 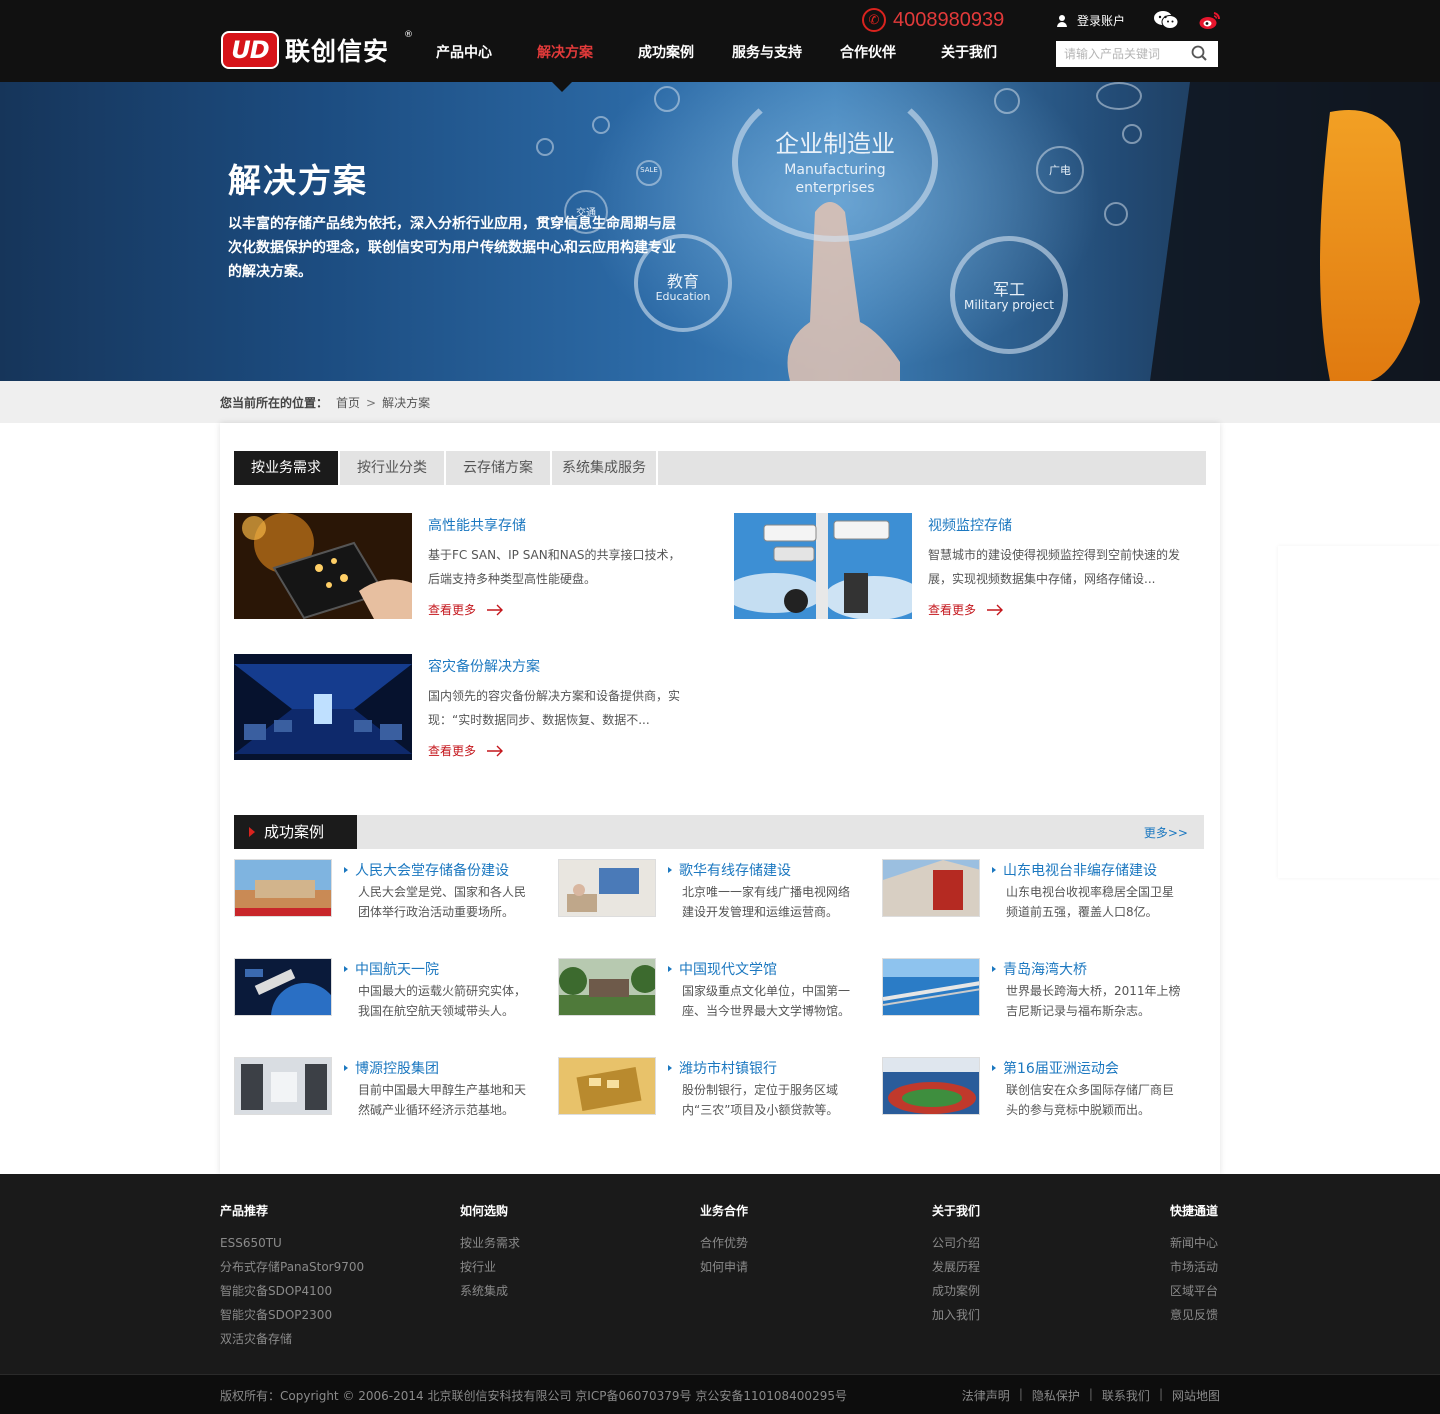 What do you see at coordinates (484, 666) in the screenshot?
I see `solution-title: 容灾备份解决方案` at bounding box center [484, 666].